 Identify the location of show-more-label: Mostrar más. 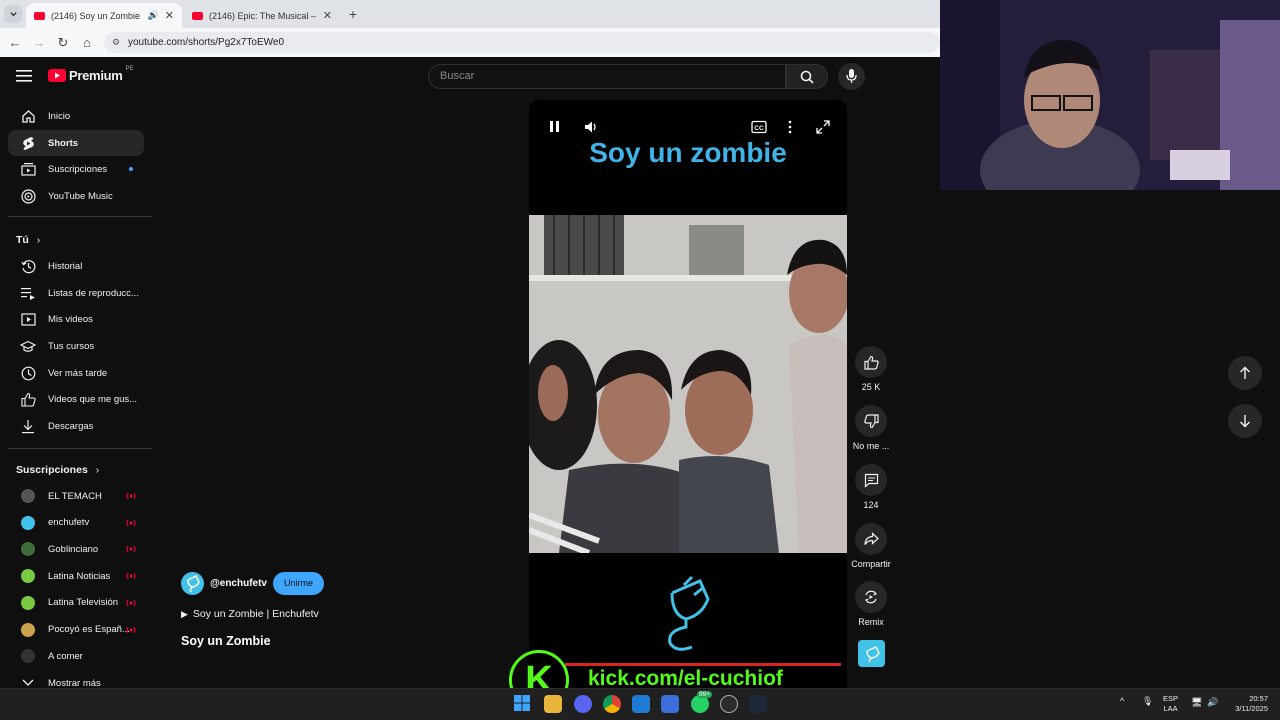
(74, 683).